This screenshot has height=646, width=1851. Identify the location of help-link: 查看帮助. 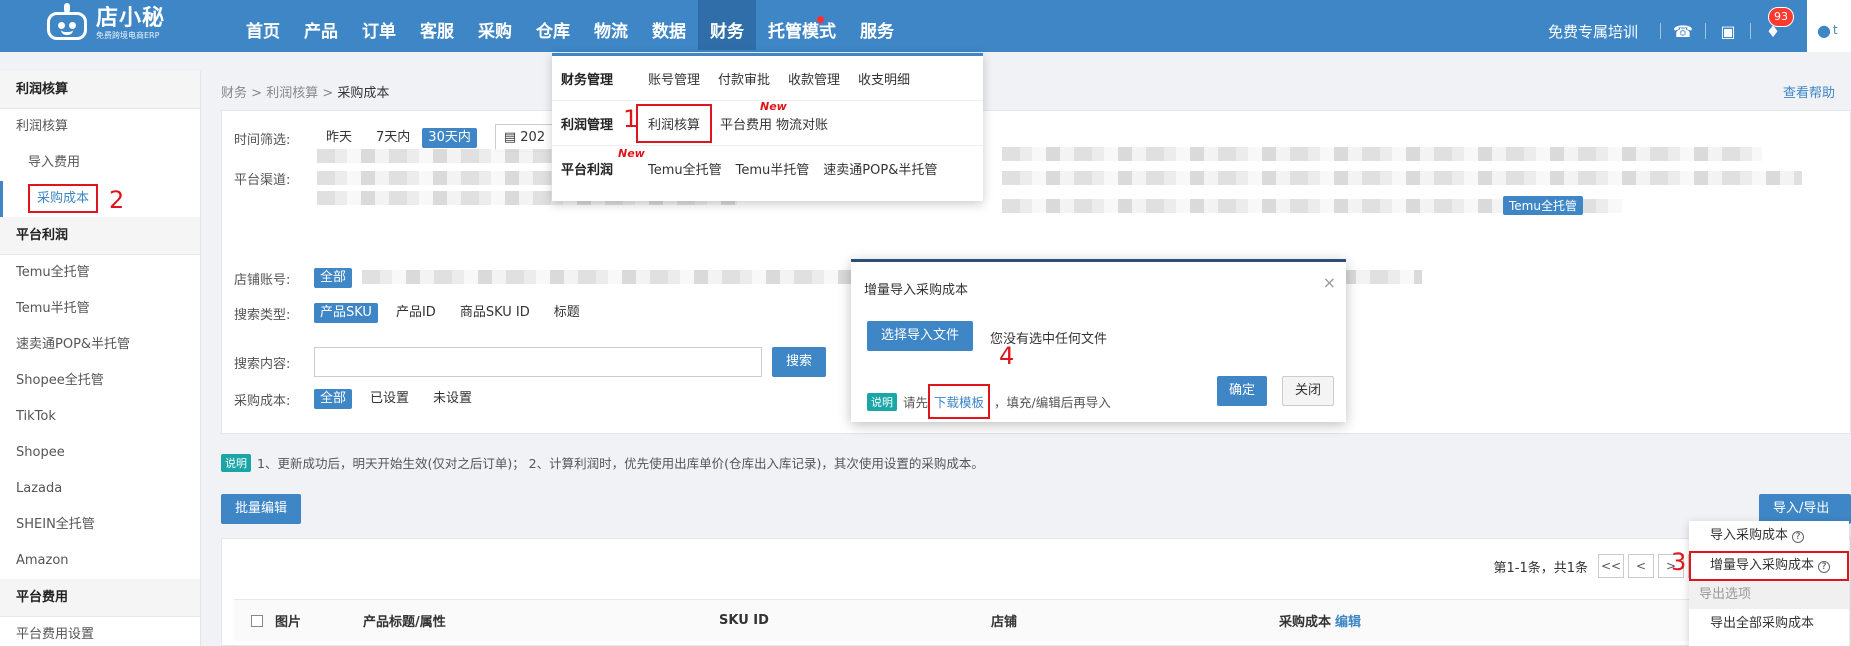
(1809, 91).